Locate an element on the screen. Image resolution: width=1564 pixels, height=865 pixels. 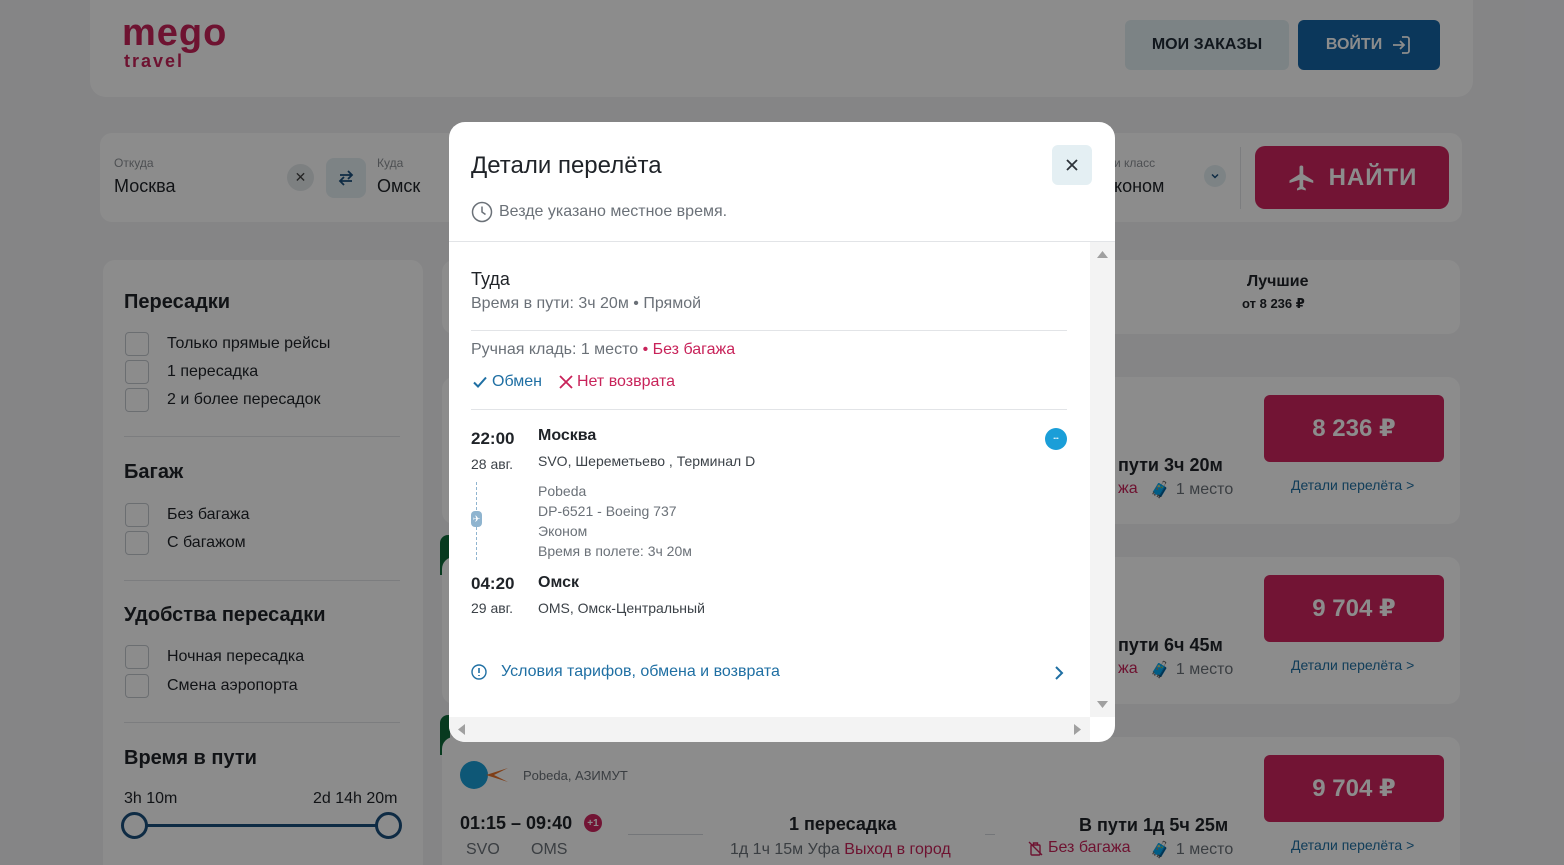
fare-rules: Обмен Нет возврата is located at coordinates (573, 382).